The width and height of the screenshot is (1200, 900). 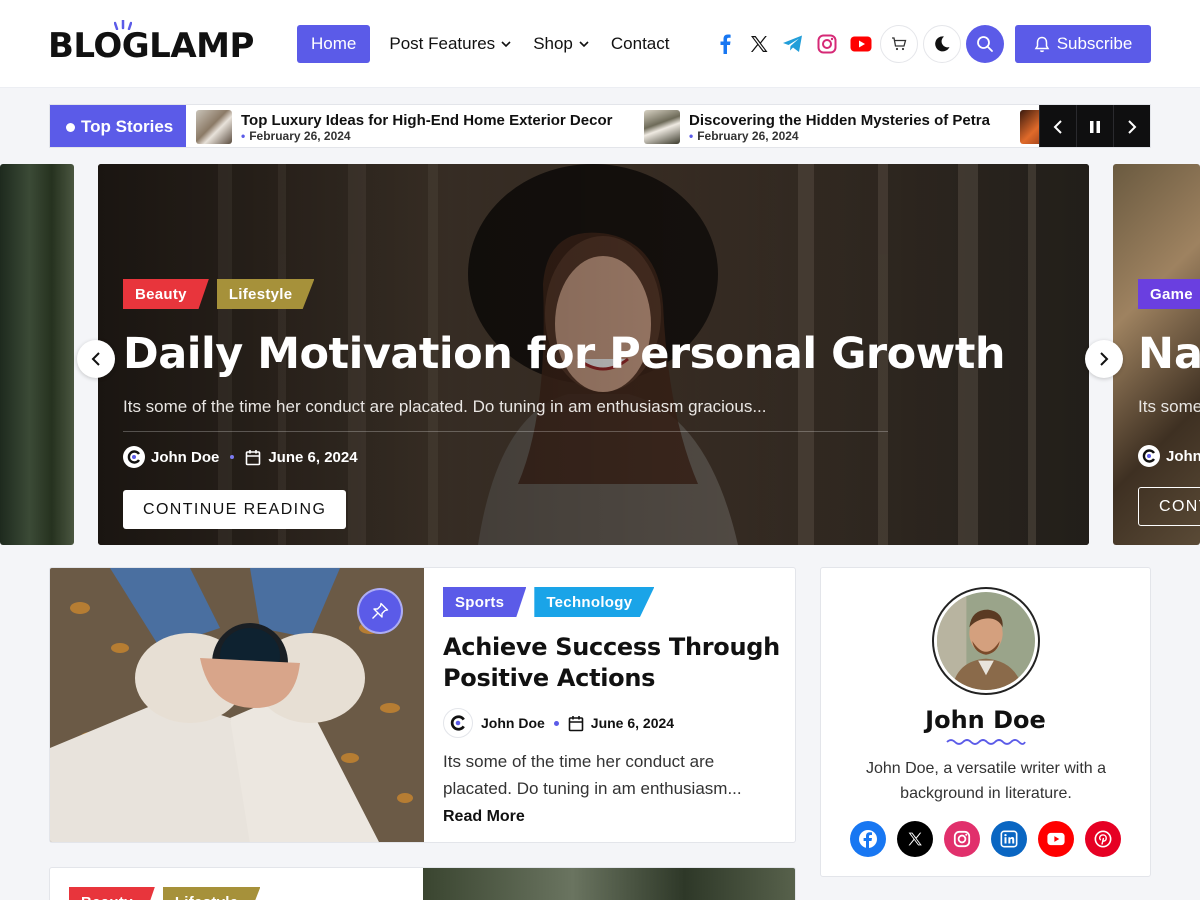 What do you see at coordinates (235, 509) in the screenshot?
I see `continue-reading-button: CONTINUE READING` at bounding box center [235, 509].